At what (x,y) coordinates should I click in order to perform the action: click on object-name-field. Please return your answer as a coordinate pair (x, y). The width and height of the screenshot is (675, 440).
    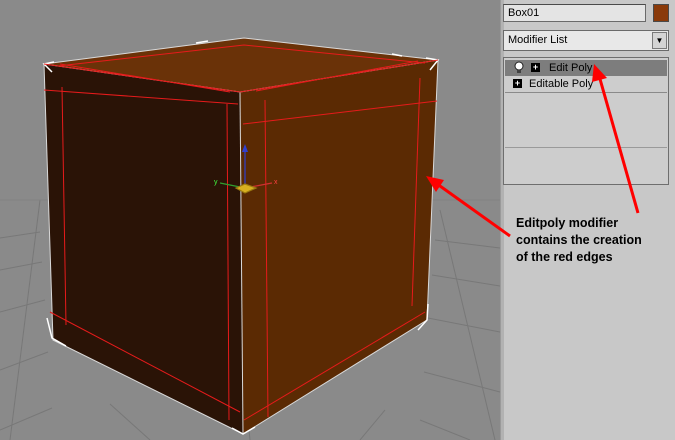
    Looking at the image, I should click on (574, 13).